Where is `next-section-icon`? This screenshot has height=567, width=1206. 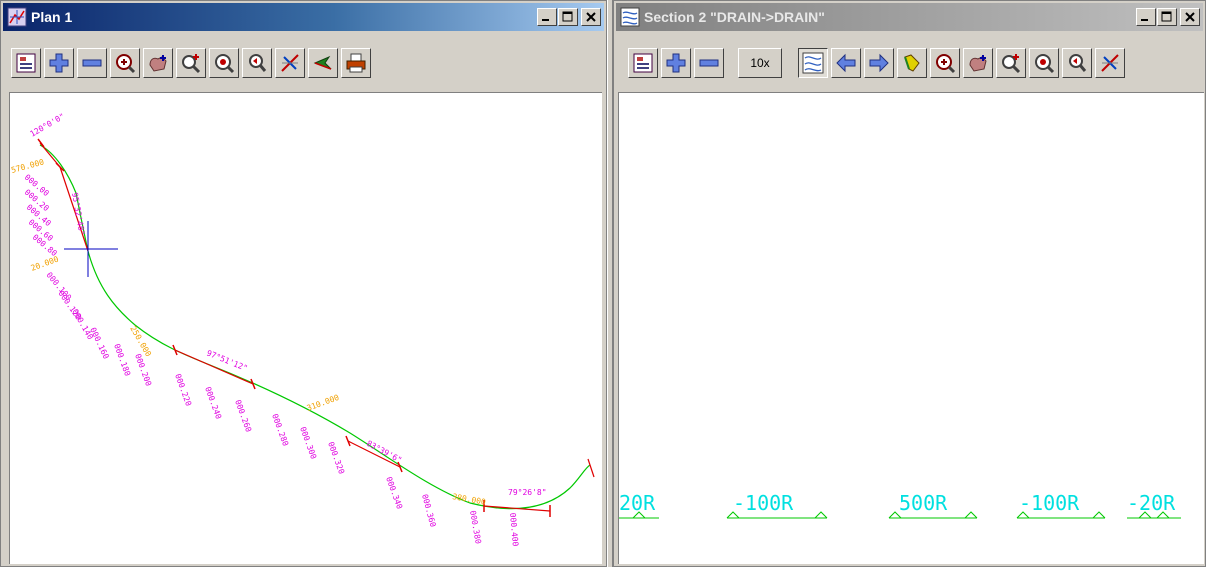
next-section-icon is located at coordinates (879, 63).